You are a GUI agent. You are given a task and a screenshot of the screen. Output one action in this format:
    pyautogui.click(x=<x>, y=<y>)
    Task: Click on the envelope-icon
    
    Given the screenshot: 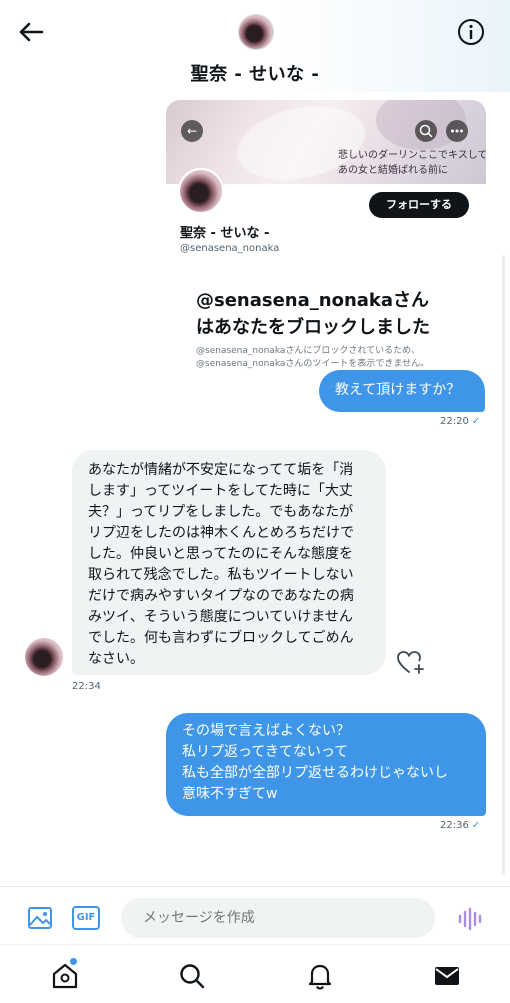 What is the action you would take?
    pyautogui.click(x=447, y=976)
    